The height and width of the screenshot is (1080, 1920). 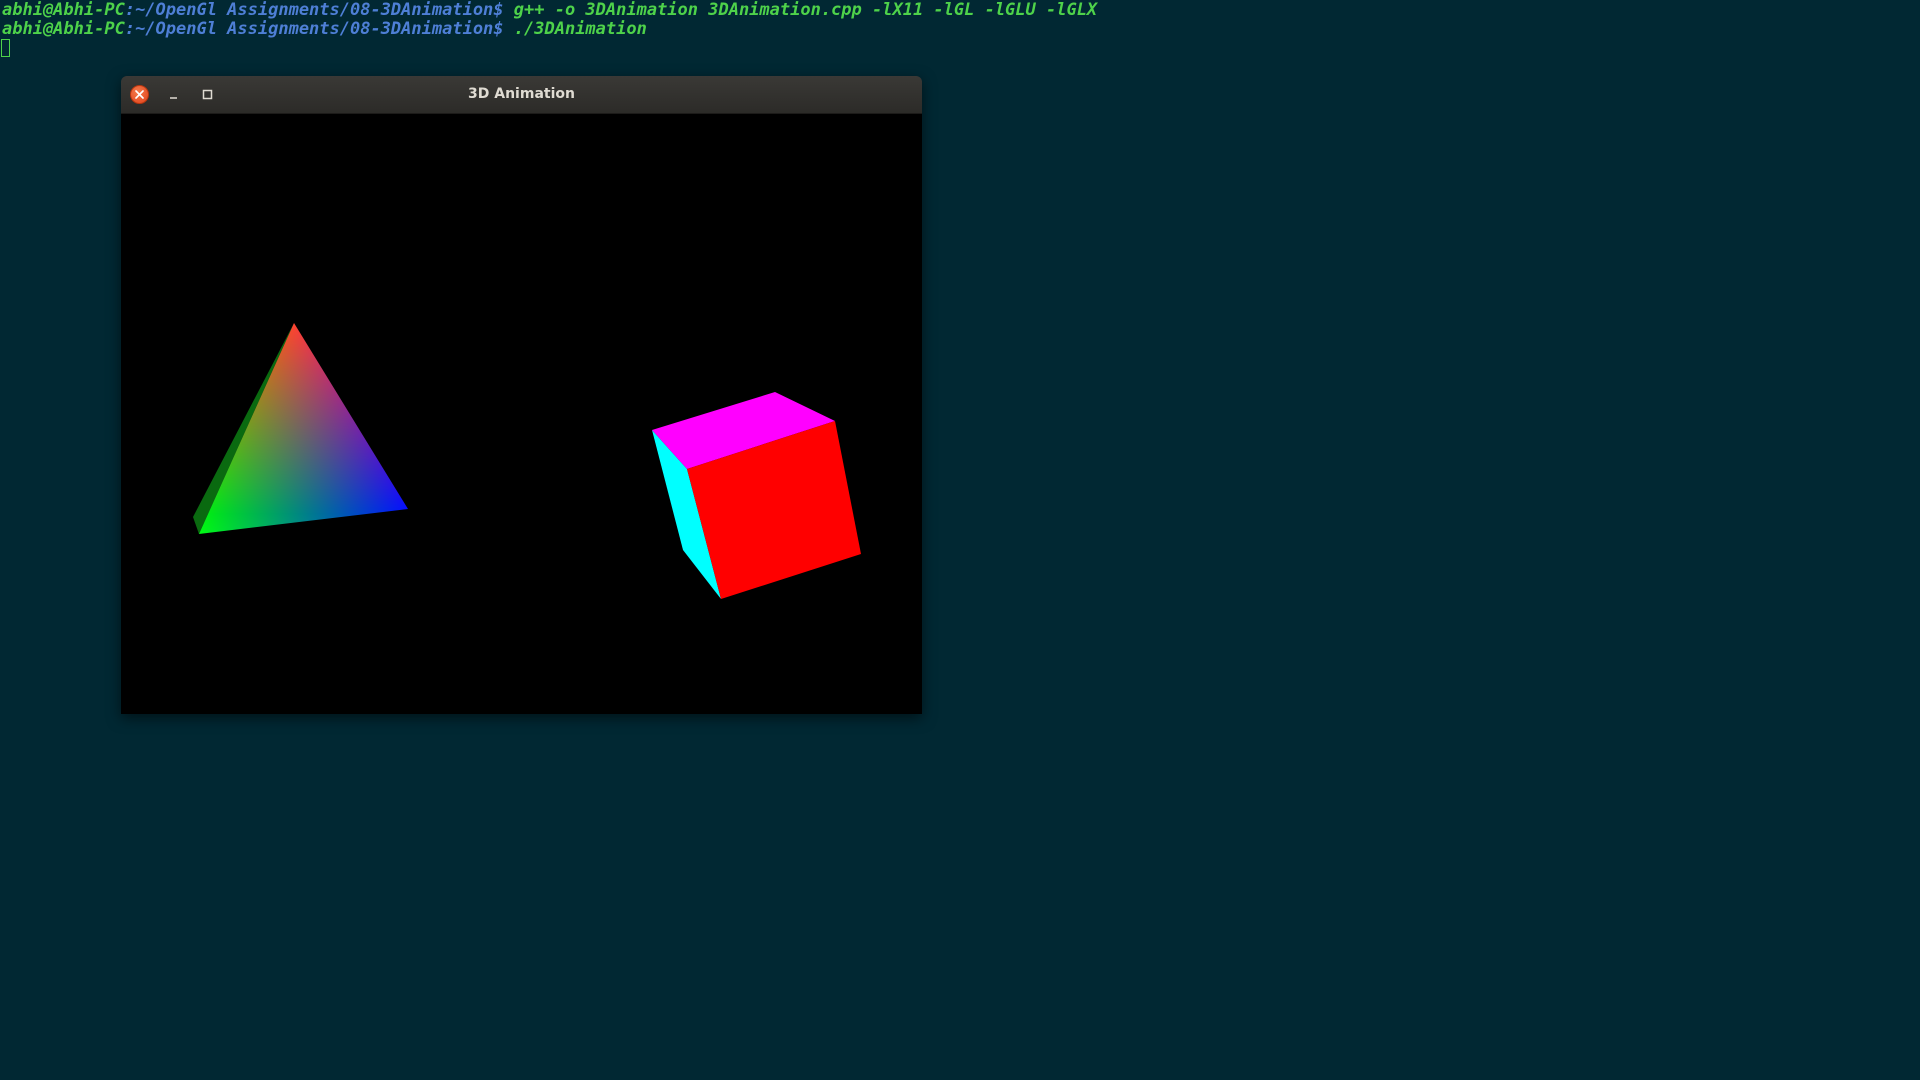 I want to click on window-titlebar: 3D Animation, so click(x=521, y=95).